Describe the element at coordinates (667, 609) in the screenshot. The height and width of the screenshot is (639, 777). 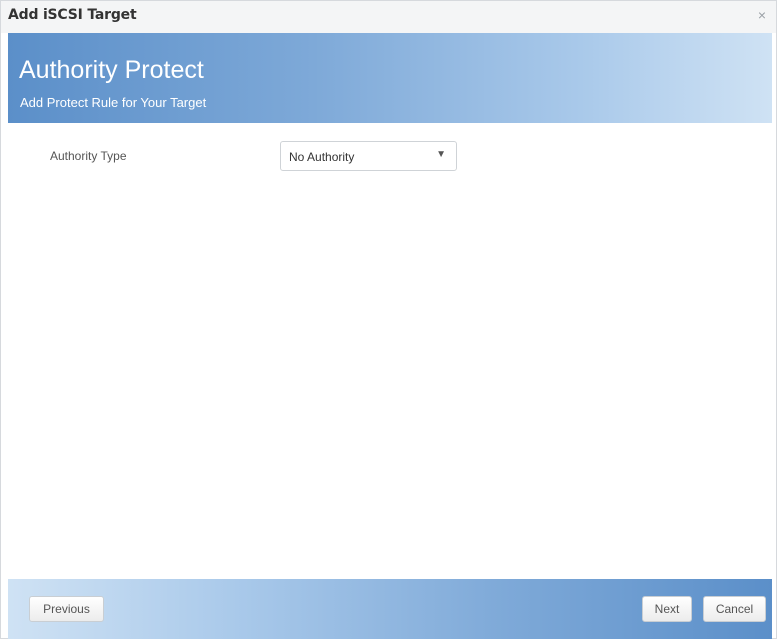
I see `next-button: Next` at that location.